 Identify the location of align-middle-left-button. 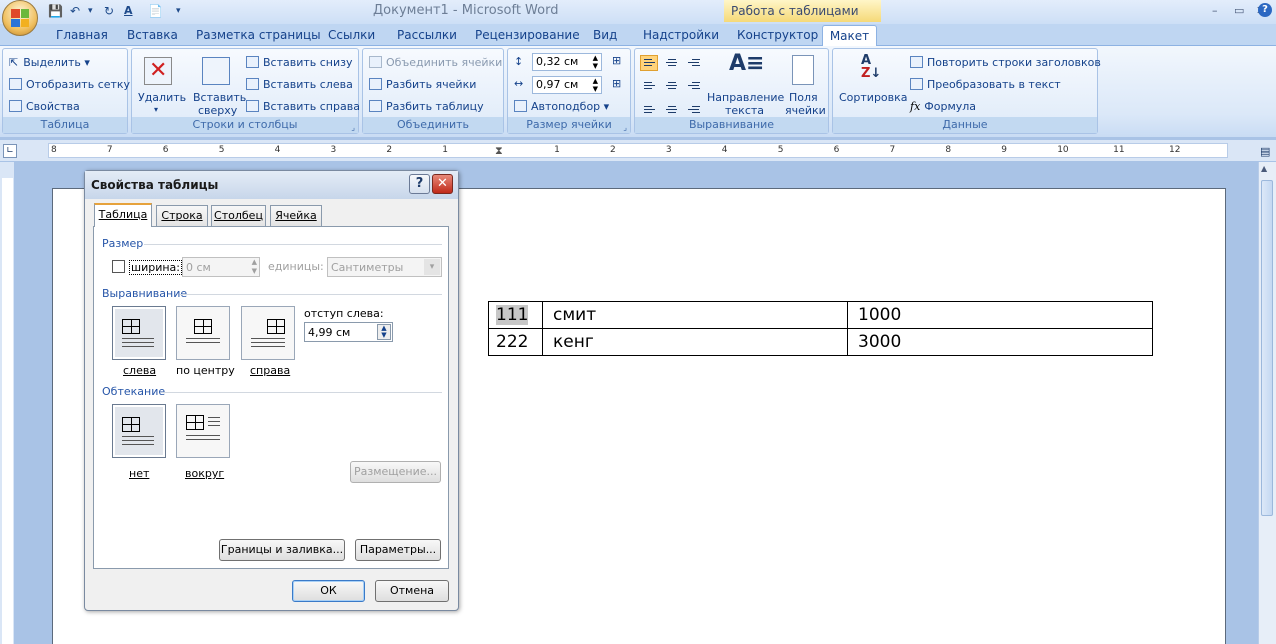
(649, 85).